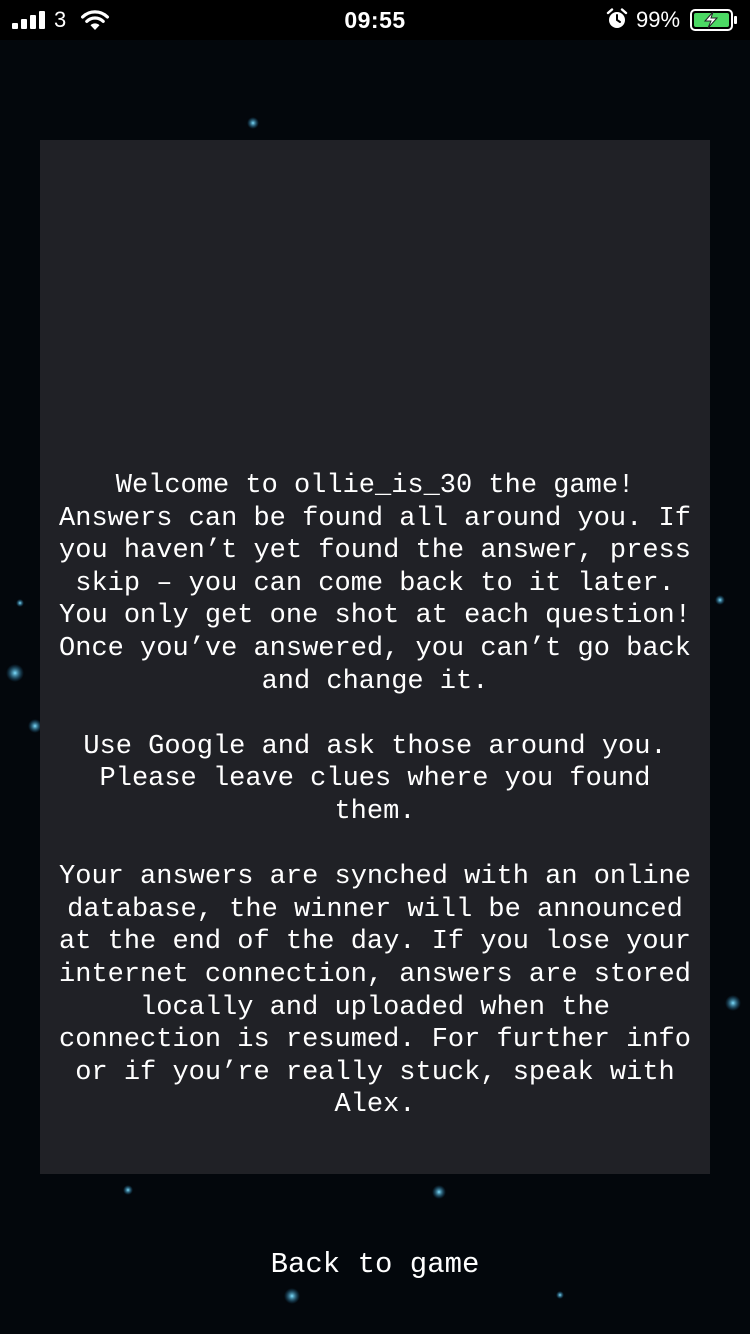 This screenshot has width=750, height=1334. I want to click on alarm-icon, so click(617, 18).